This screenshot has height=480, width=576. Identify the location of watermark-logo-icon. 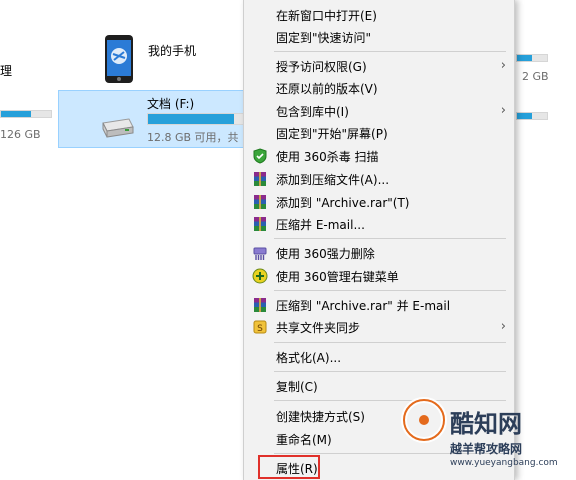
(424, 420).